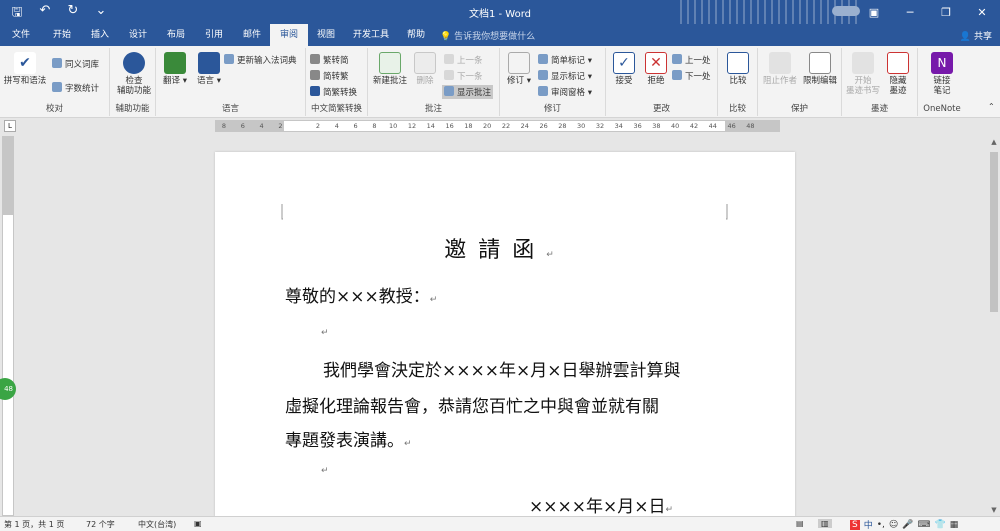  I want to click on to-simplified-button: 繁转简, so click(329, 60).